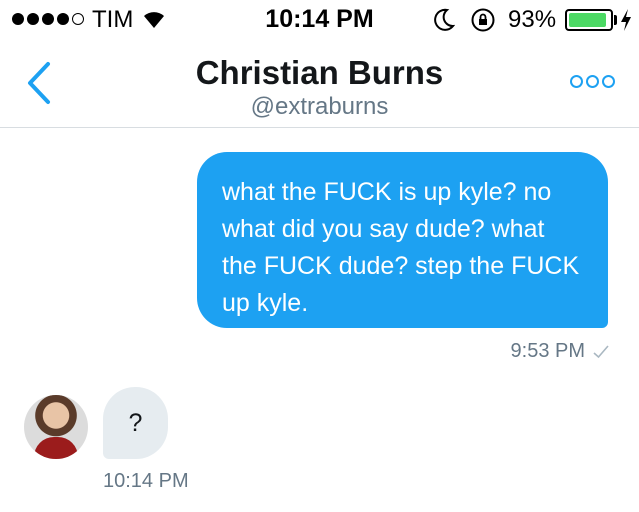 Image resolution: width=639 pixels, height=512 pixels. Describe the element at coordinates (444, 19) in the screenshot. I see `moon-icon` at that location.